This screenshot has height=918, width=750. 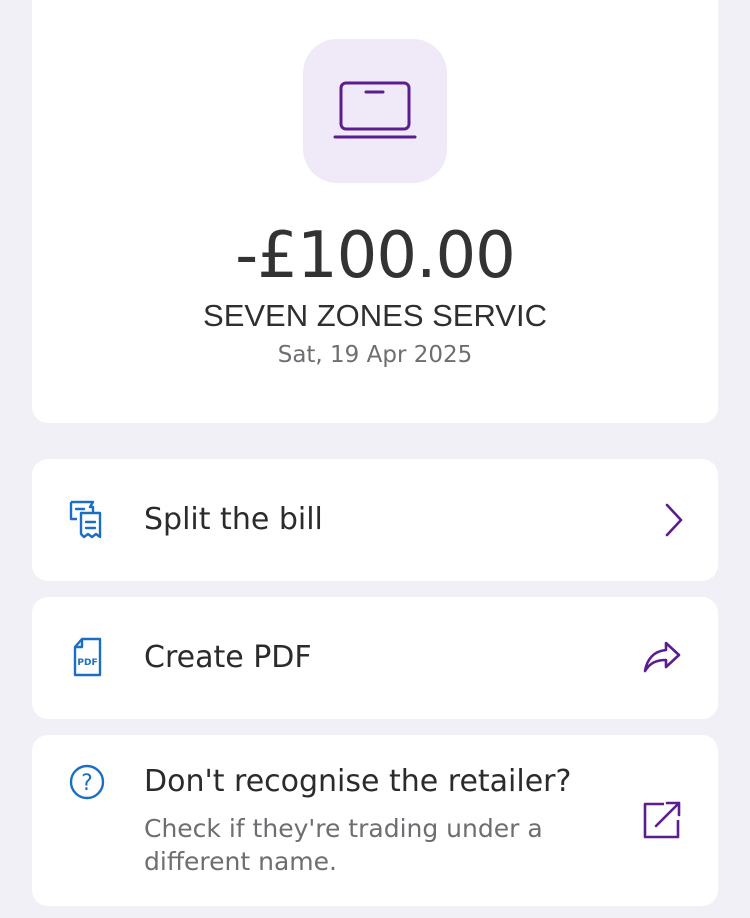 I want to click on external-link-icon, so click(x=662, y=822).